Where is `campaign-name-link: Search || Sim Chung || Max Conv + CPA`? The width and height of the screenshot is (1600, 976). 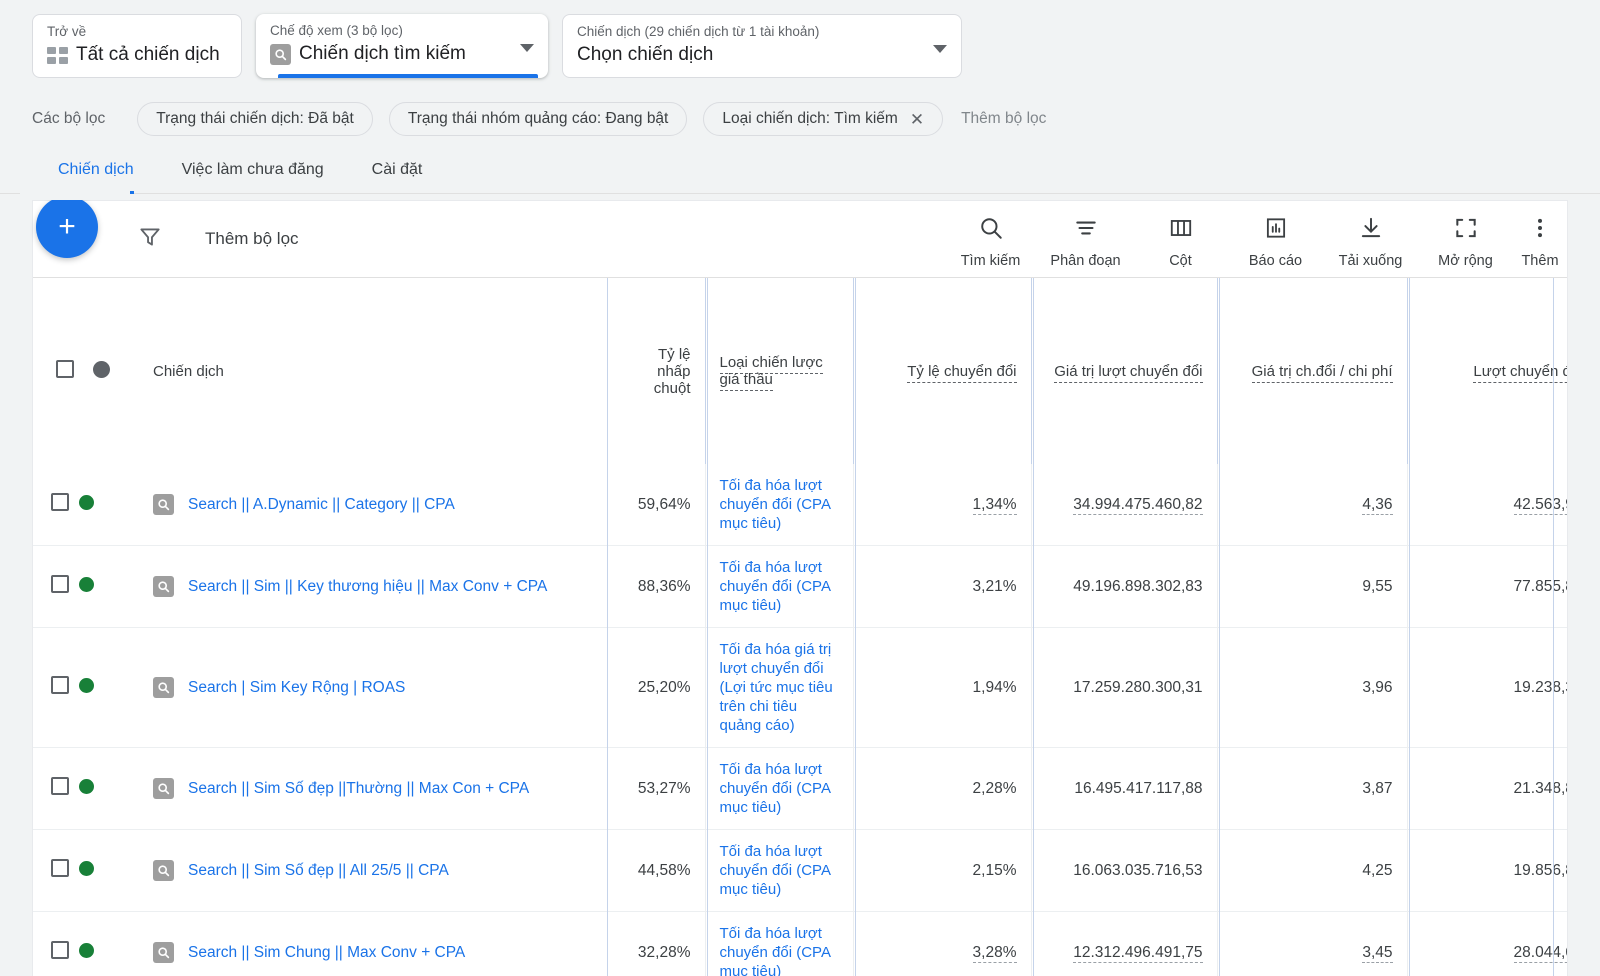
campaign-name-link: Search || Sim Chung || Max Conv + CPA is located at coordinates (326, 952).